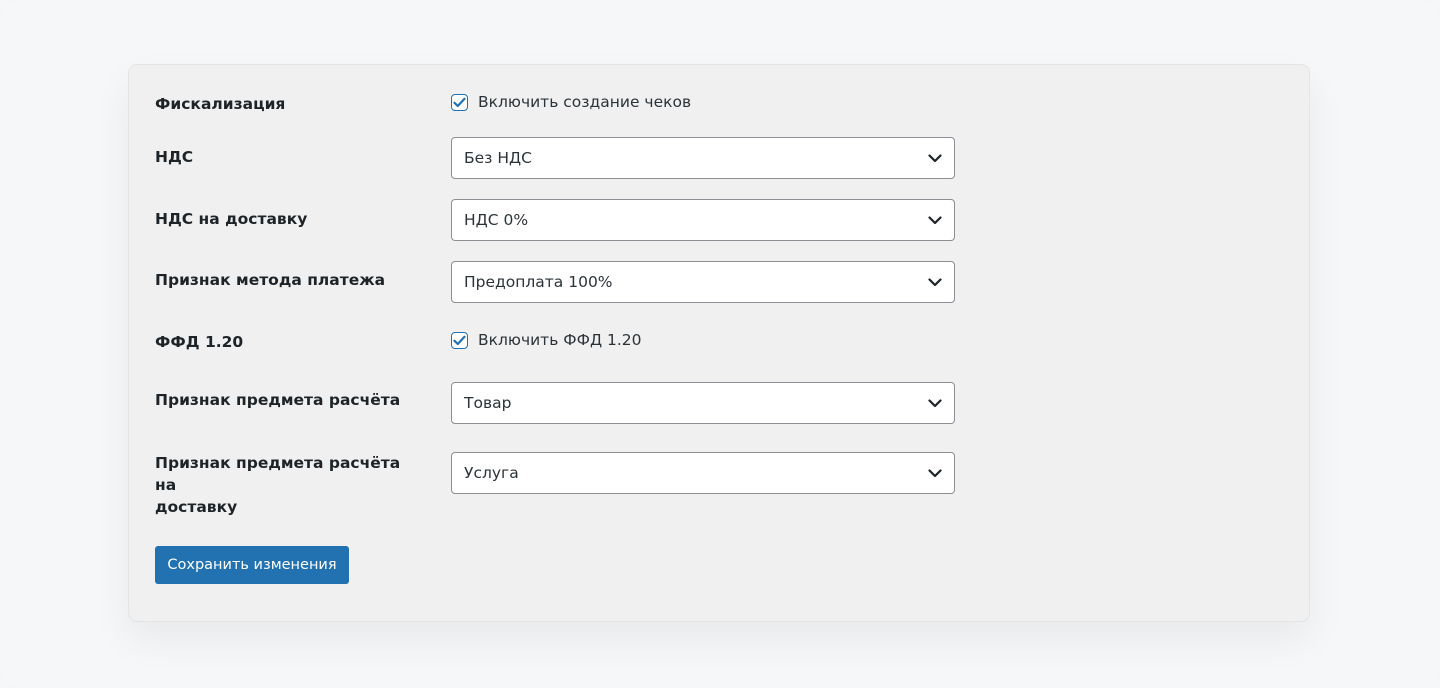 Image resolution: width=1440 pixels, height=688 pixels. I want to click on vat-delivery-label: НДС на доставку, so click(231, 219).